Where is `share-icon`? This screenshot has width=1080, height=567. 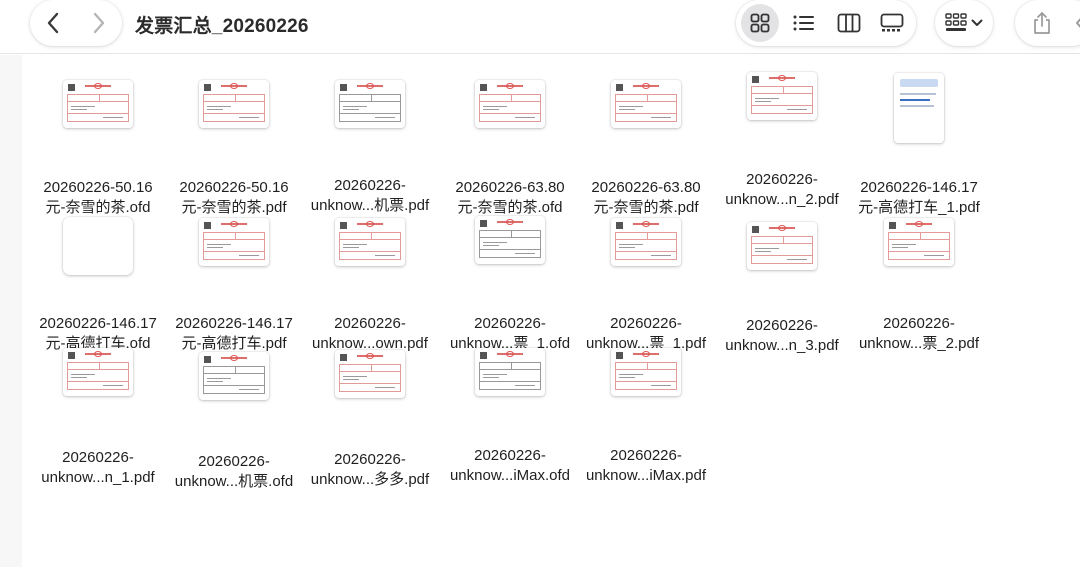 share-icon is located at coordinates (1042, 23).